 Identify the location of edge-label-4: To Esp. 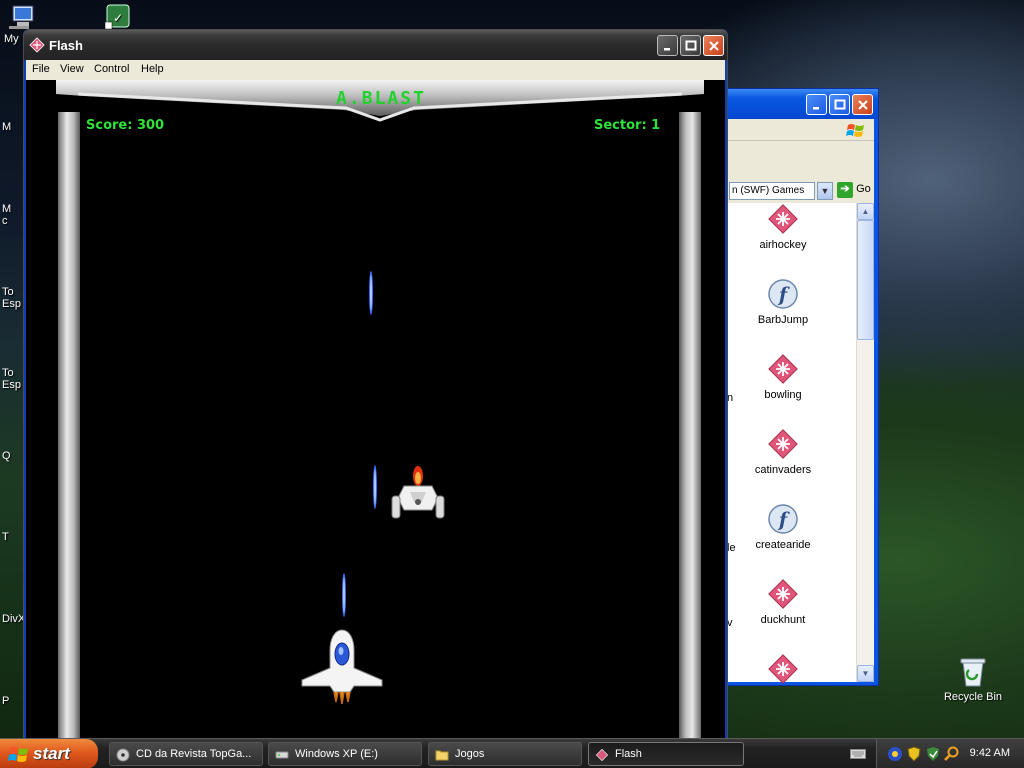
(11, 379).